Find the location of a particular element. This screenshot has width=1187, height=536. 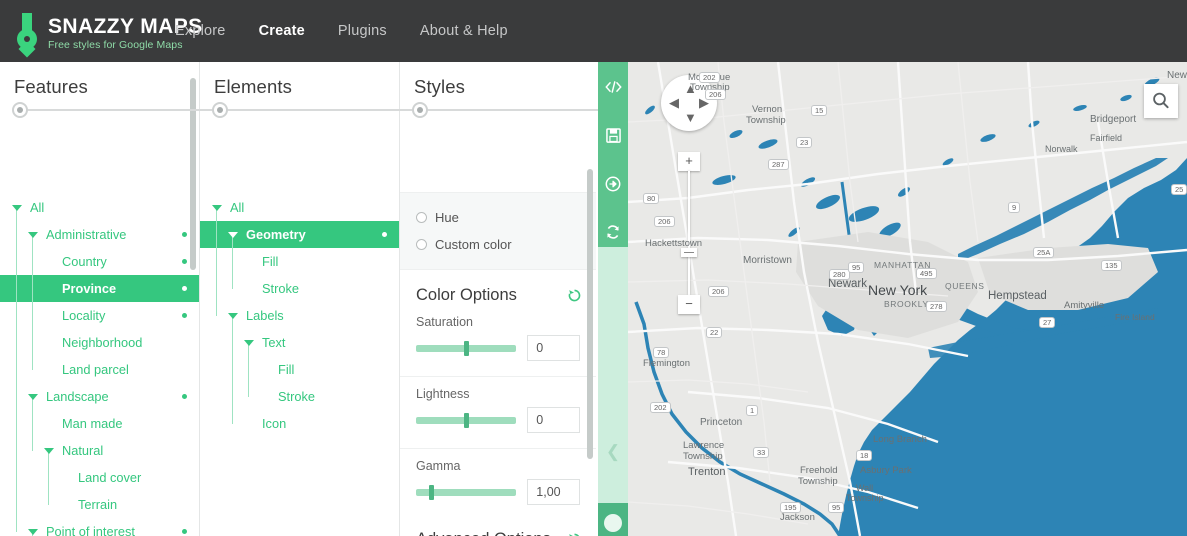

feature-label: Natural is located at coordinates (83, 450).